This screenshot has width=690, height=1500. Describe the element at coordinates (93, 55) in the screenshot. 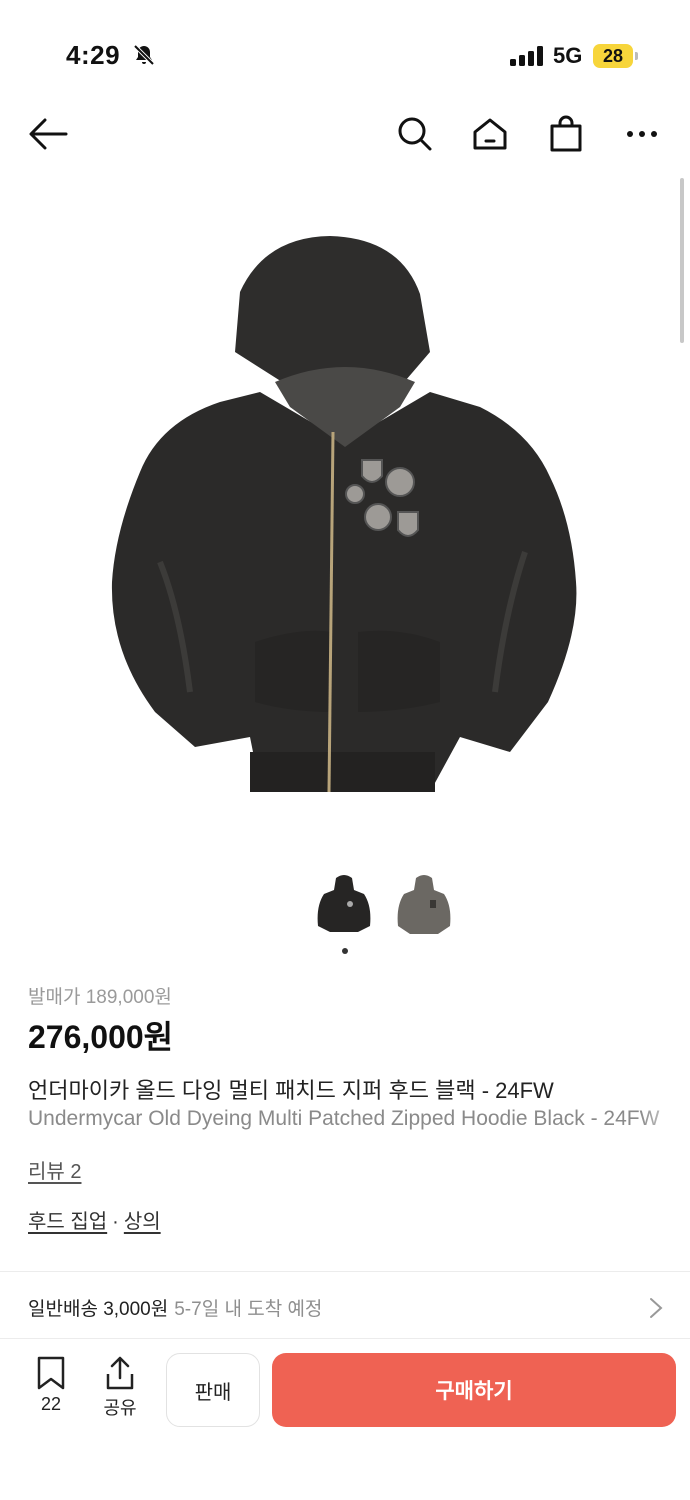

I see `status-time: 4:29` at that location.